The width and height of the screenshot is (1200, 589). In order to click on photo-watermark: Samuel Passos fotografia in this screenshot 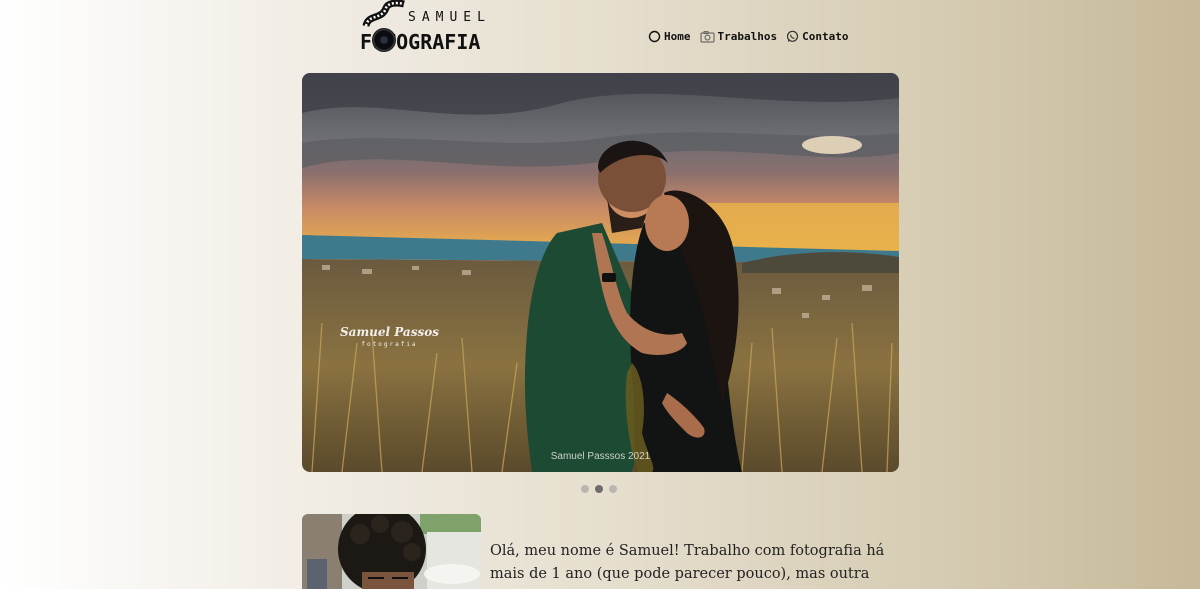, I will do `click(389, 336)`.